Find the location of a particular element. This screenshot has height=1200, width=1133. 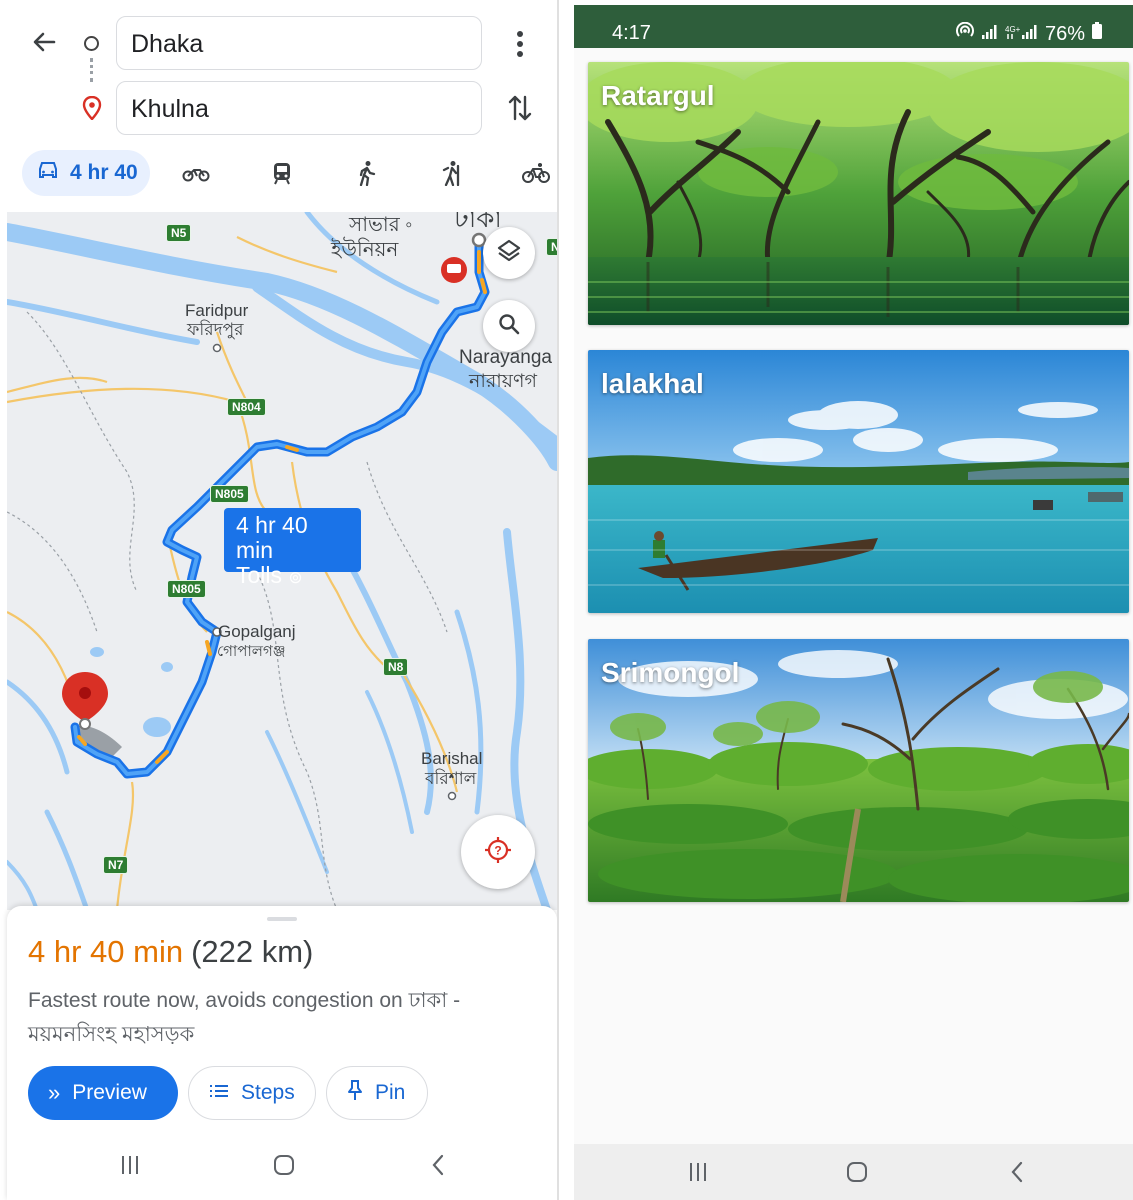

screenshot-divider is located at coordinates (558, 600).